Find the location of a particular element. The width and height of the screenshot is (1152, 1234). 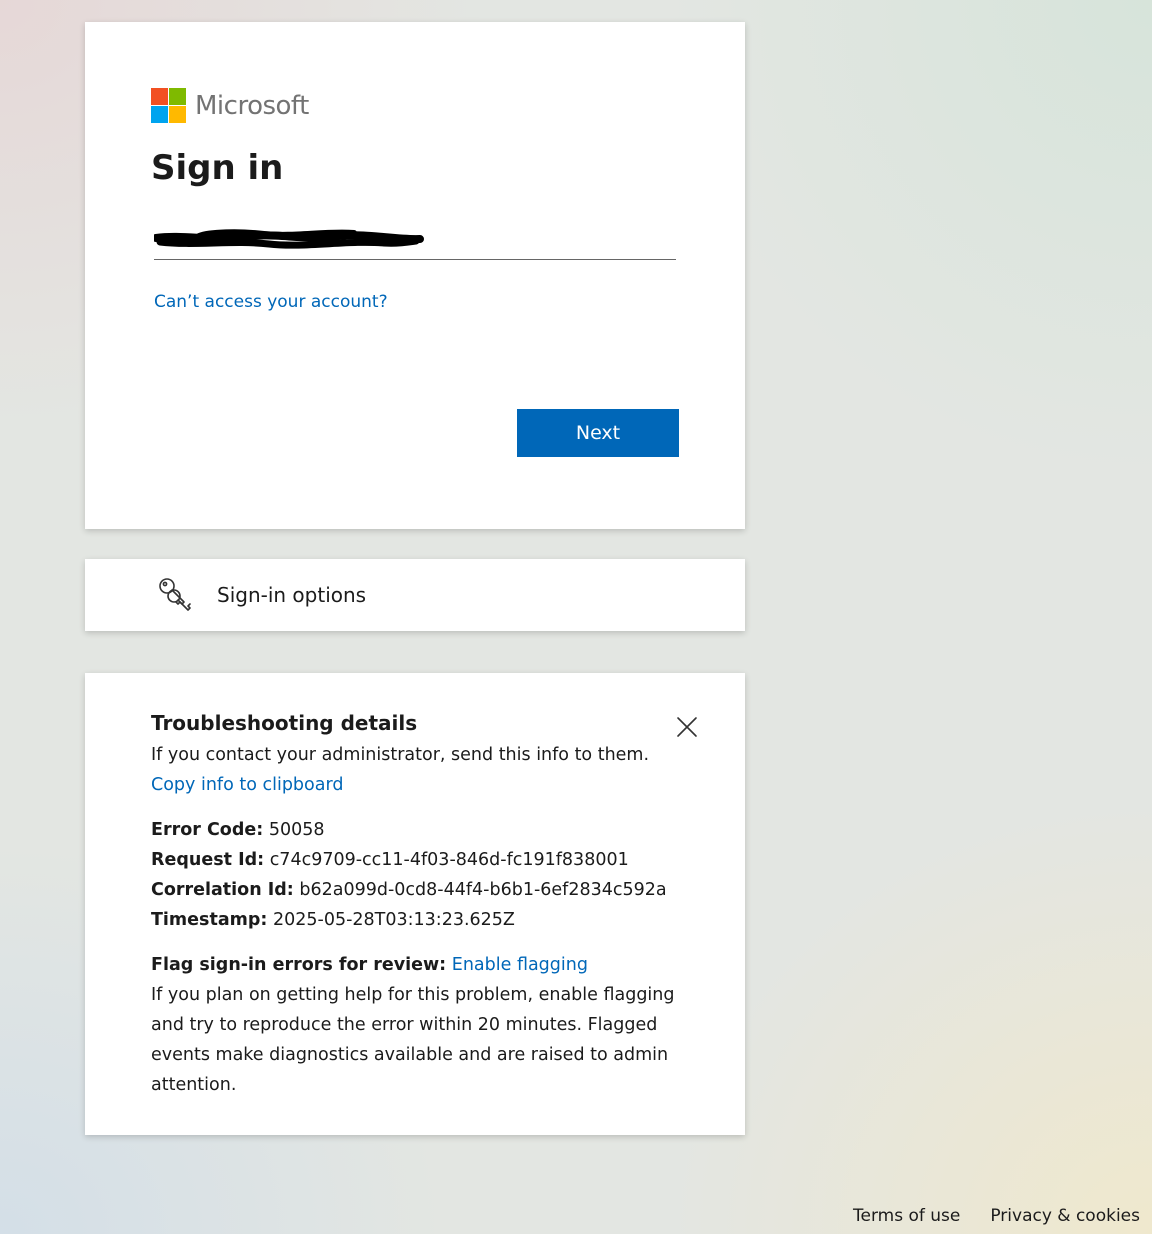

redacted-email-scribble is located at coordinates (289, 239).